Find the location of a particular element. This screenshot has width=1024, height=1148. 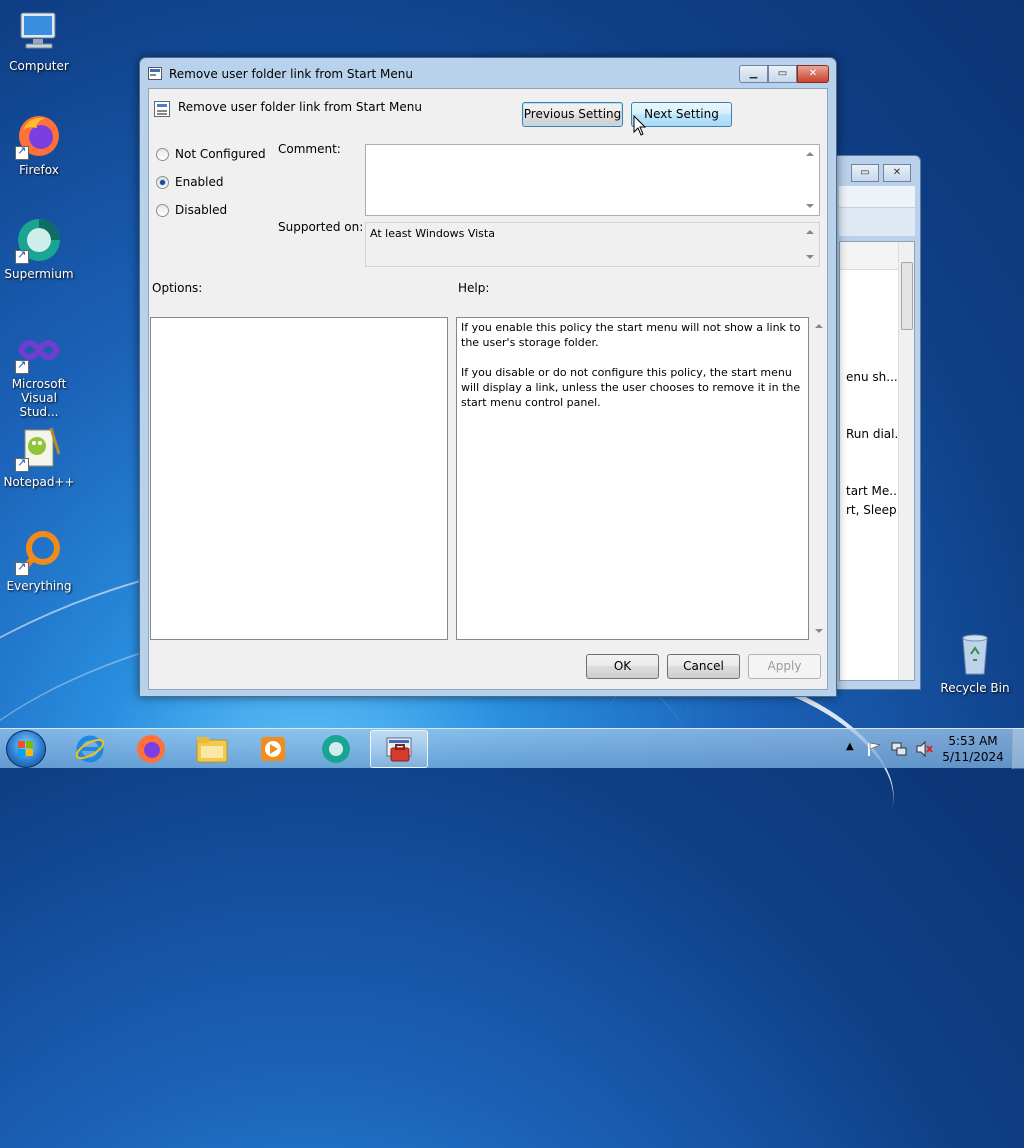

radio-circle-selected is located at coordinates (162, 182).